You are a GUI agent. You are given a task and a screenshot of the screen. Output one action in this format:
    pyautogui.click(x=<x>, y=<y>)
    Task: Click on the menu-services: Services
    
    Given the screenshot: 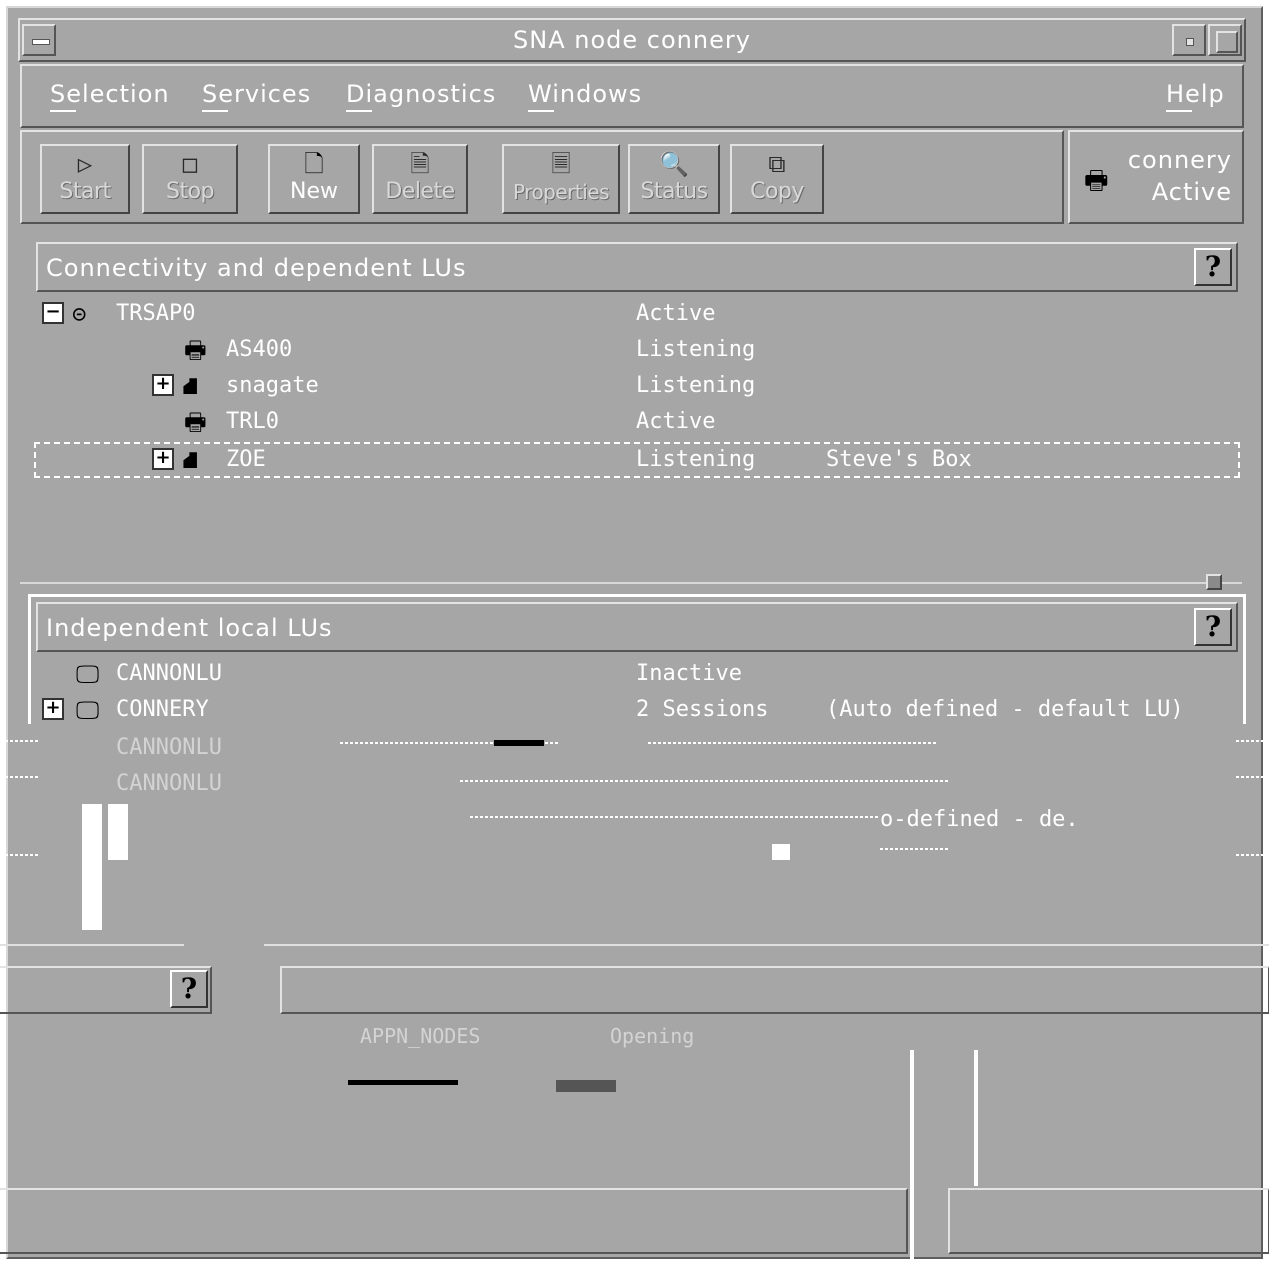 What is the action you would take?
    pyautogui.click(x=256, y=96)
    